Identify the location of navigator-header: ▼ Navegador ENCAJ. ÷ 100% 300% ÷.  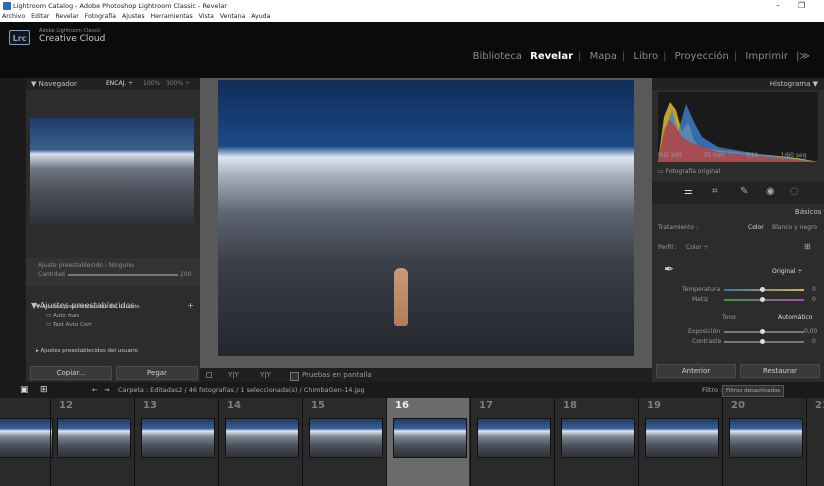
(113, 84).